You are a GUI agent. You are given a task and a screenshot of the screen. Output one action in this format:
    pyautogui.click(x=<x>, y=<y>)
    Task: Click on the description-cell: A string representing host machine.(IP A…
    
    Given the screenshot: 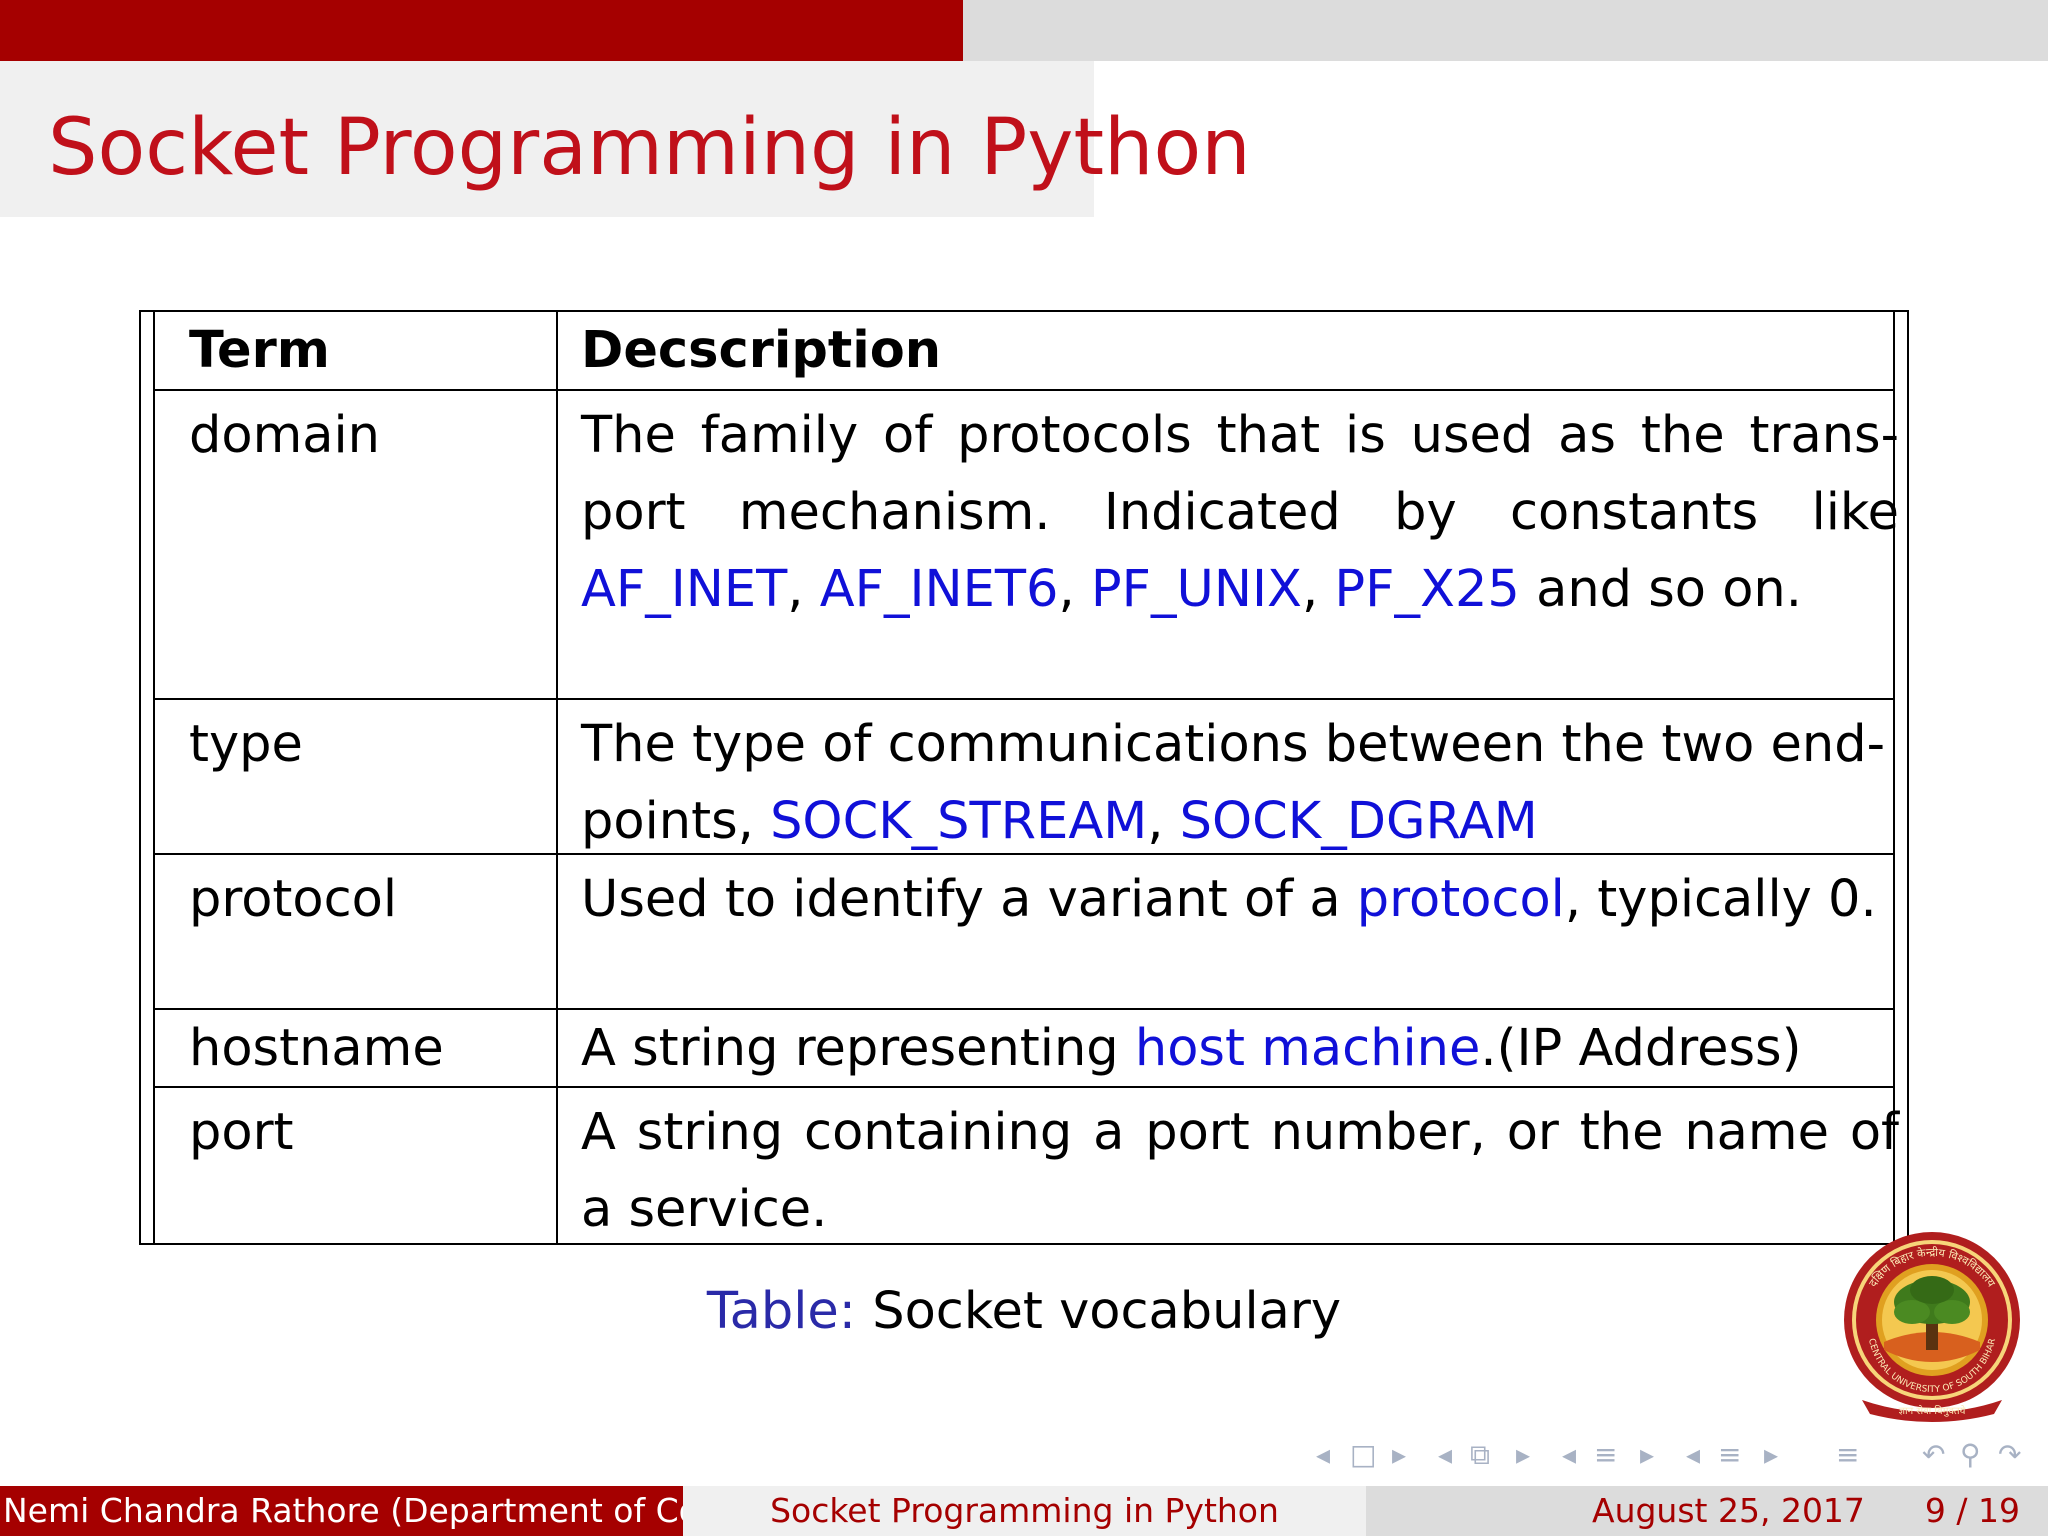 What is the action you would take?
    pyautogui.click(x=1191, y=1048)
    